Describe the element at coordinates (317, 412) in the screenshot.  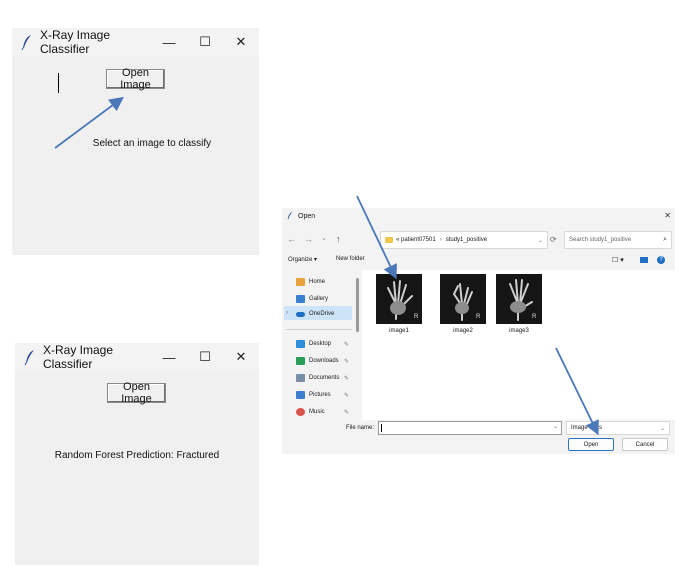
I see `sidebar-item-label: Music` at that location.